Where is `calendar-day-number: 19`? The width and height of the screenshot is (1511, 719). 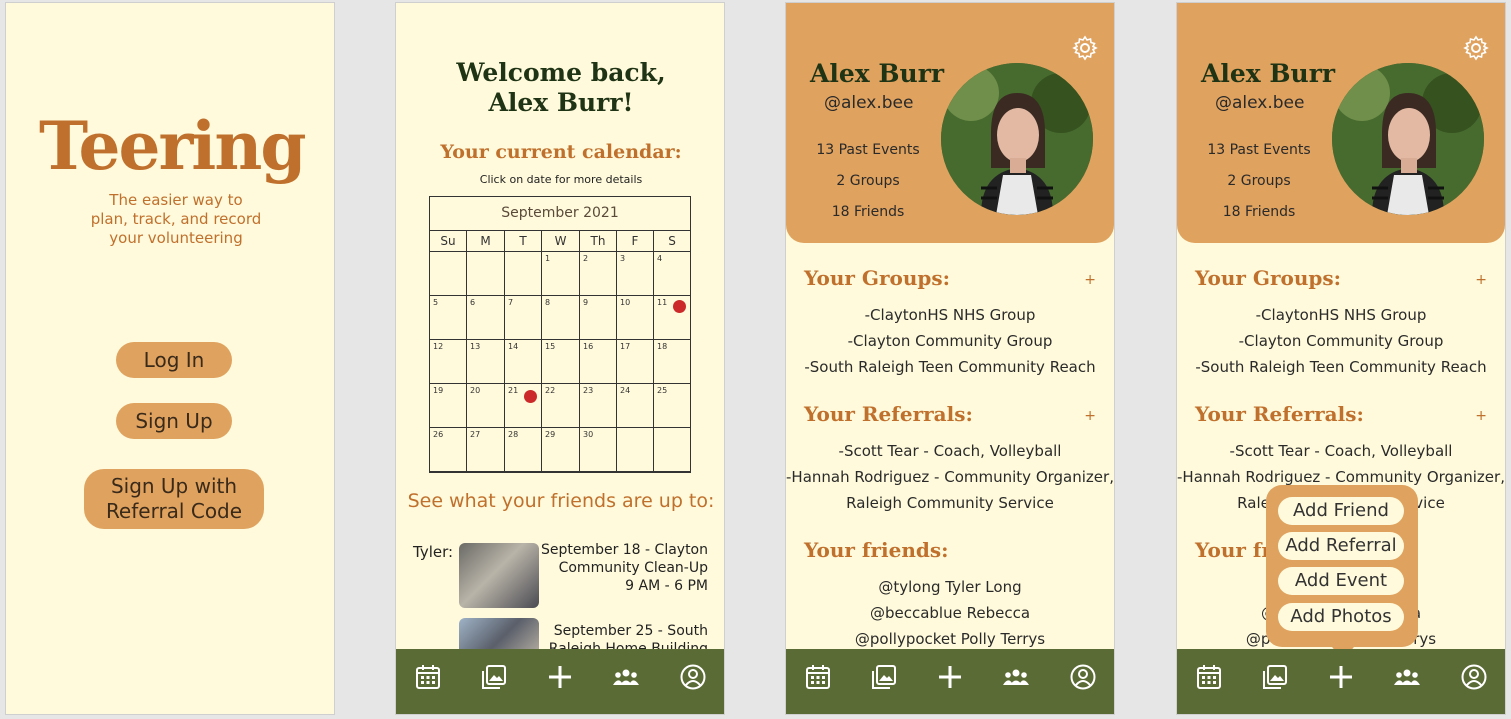
calendar-day-number: 19 is located at coordinates (438, 390).